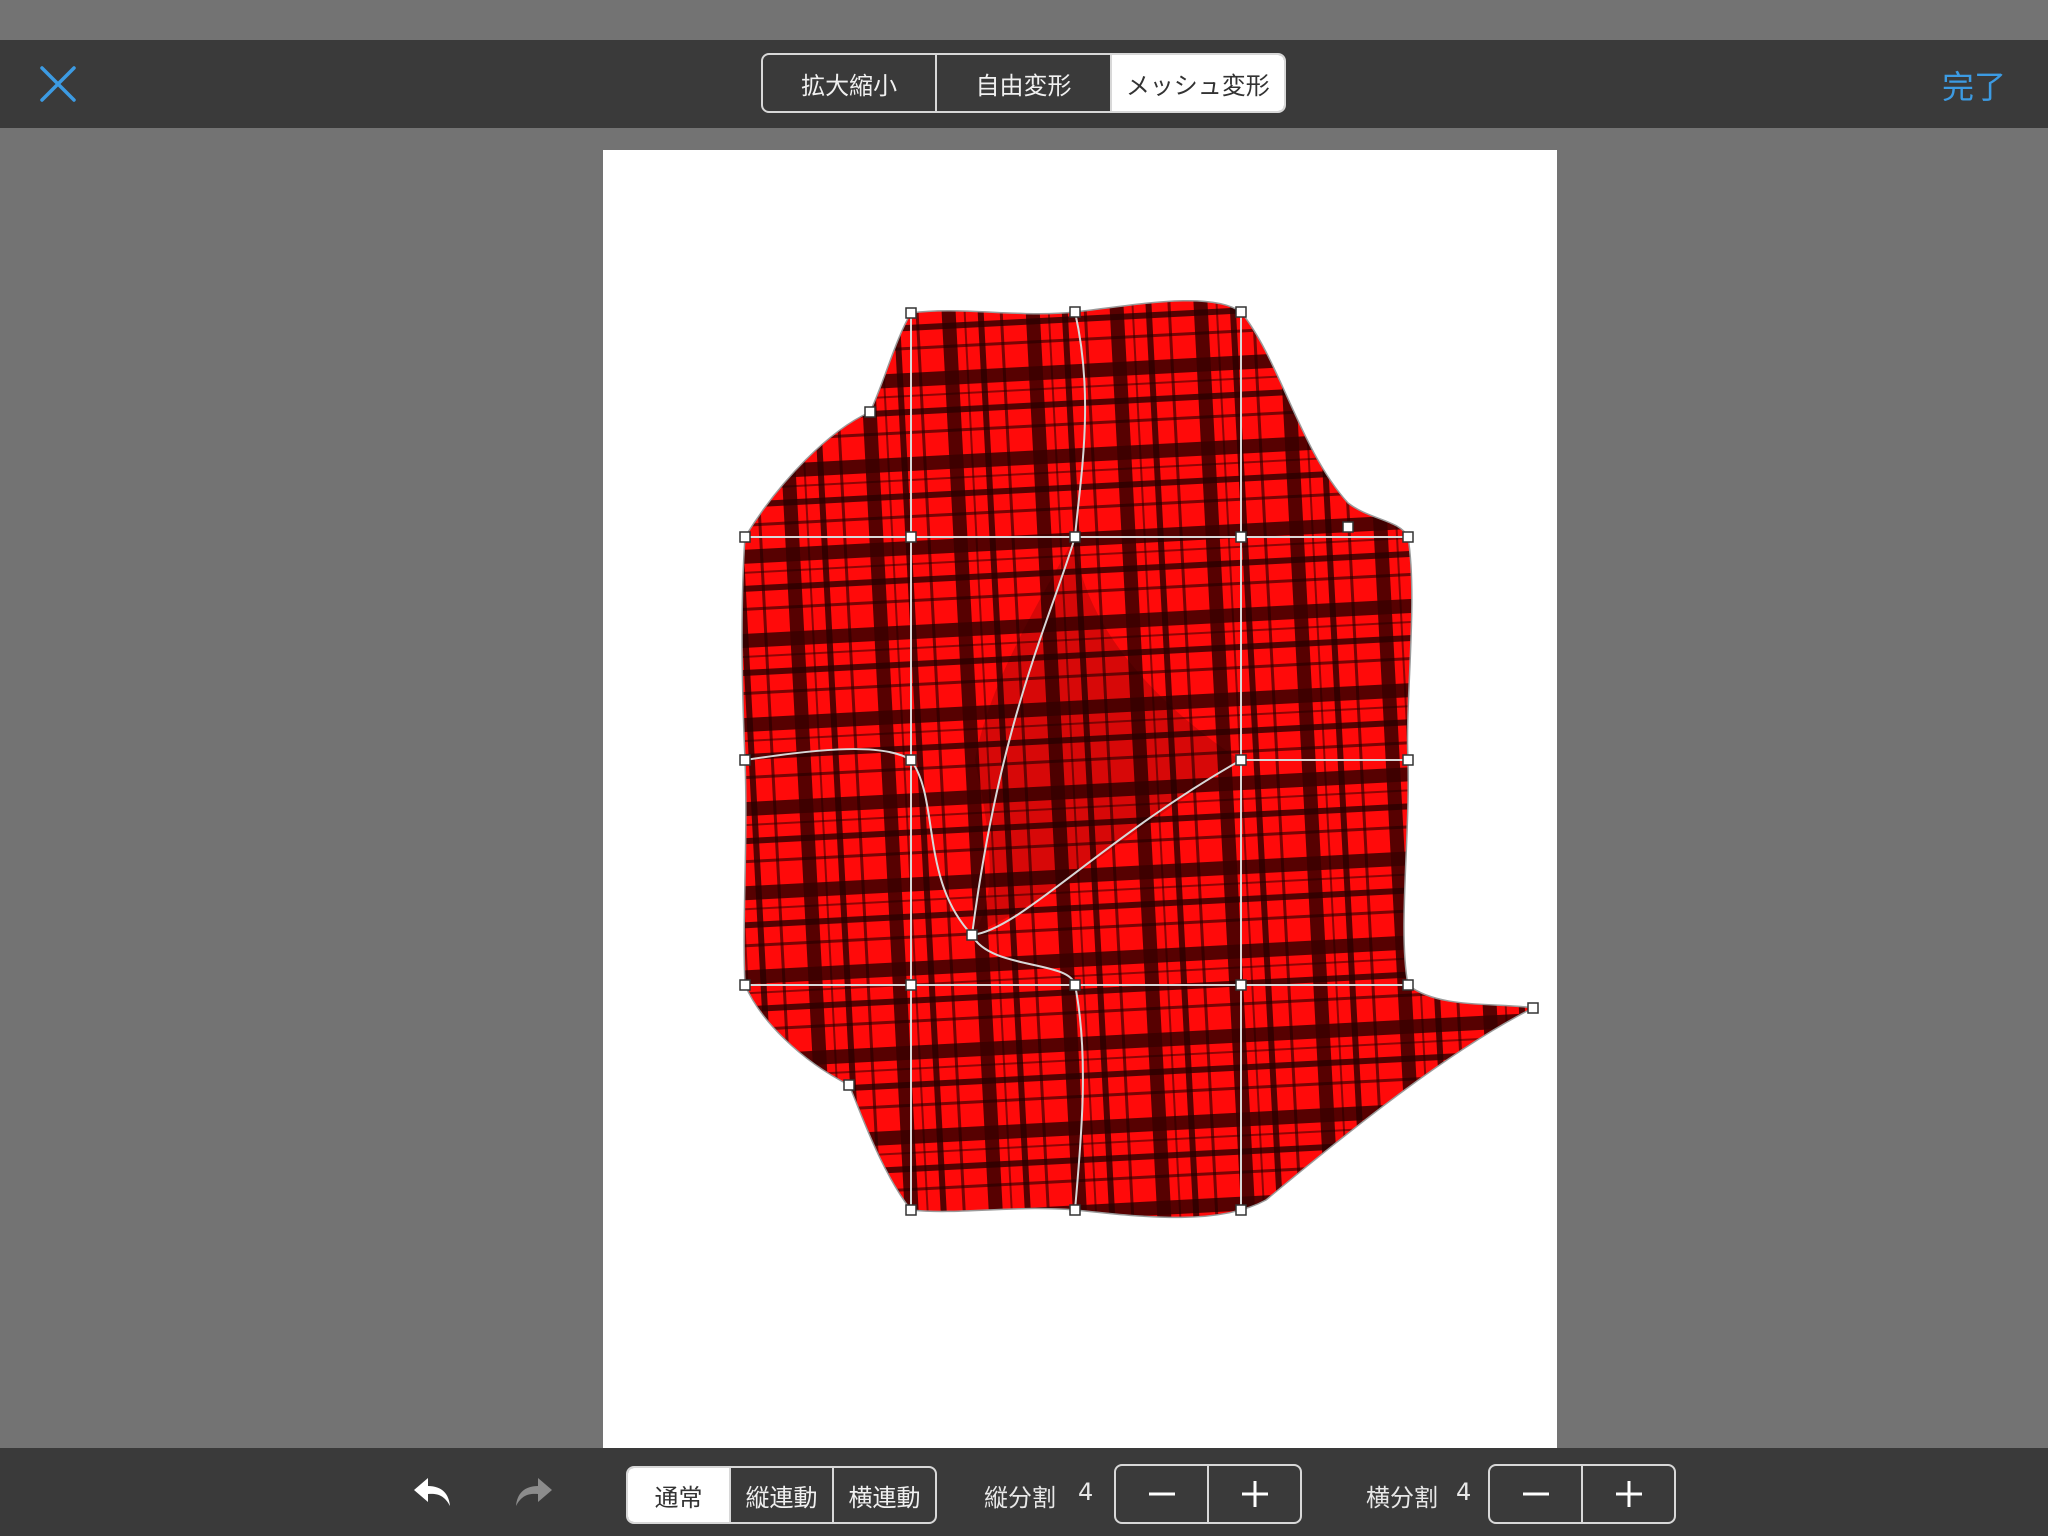 The width and height of the screenshot is (2048, 1536). Describe the element at coordinates (1197, 83) in the screenshot. I see `tab-mesh-transform: メッシュ変形` at that location.